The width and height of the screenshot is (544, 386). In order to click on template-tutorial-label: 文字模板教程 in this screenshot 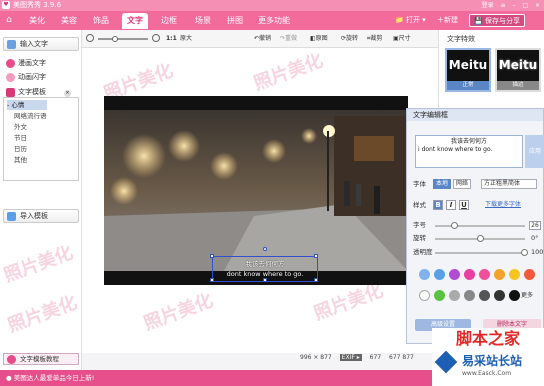, I will do `click(39, 359)`.